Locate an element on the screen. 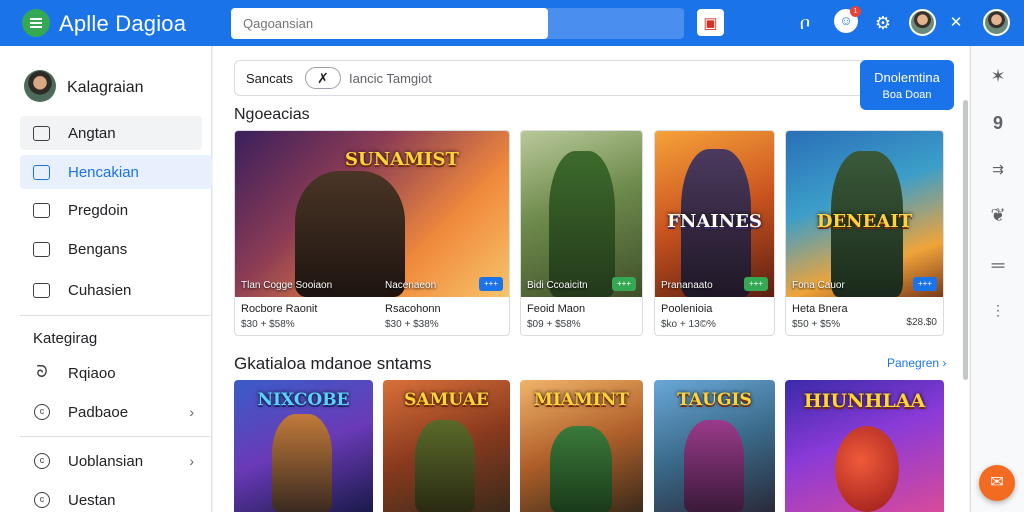 The image size is (1024, 512). leaf-icon: ❦ is located at coordinates (998, 215).